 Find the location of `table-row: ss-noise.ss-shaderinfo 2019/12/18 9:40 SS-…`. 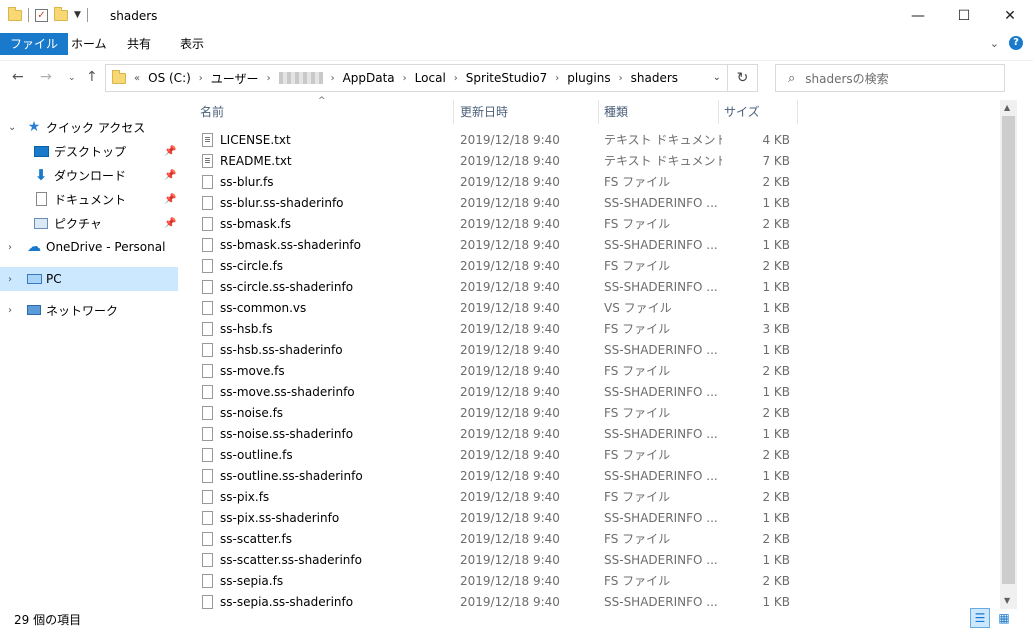

table-row: ss-noise.ss-shaderinfo 2019/12/18 9:40 SS-… is located at coordinates (591, 434).